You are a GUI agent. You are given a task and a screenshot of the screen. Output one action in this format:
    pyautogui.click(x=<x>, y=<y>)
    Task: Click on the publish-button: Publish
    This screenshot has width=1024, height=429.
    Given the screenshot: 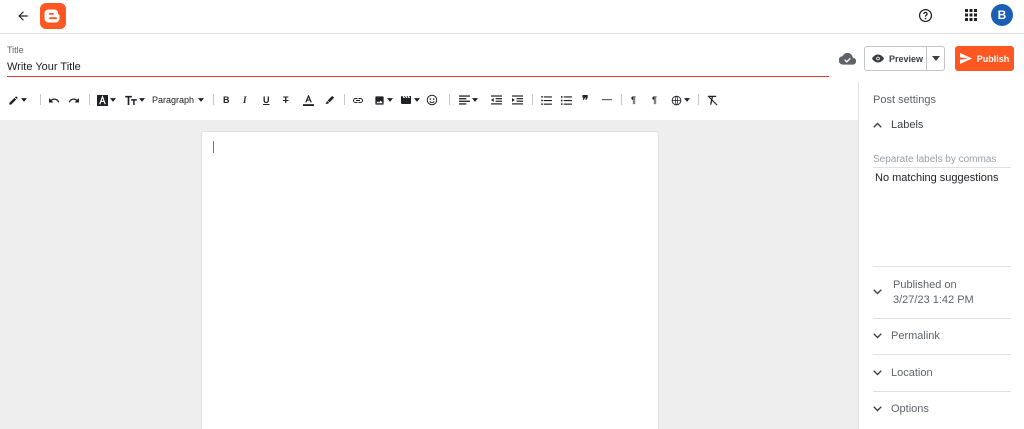 What is the action you would take?
    pyautogui.click(x=984, y=58)
    